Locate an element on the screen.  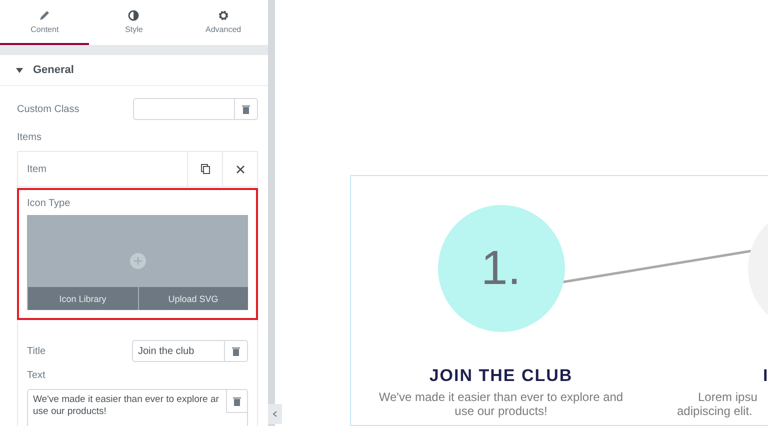
collapse-handle is located at coordinates (275, 414).